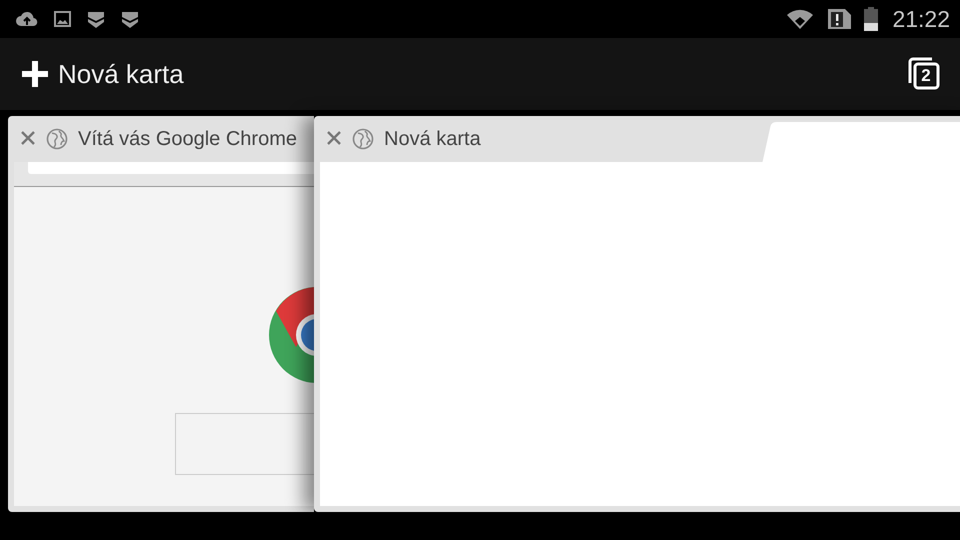 The image size is (960, 540). Describe the element at coordinates (187, 139) in the screenshot. I see `tab-title: Vítá vás Google Chrome` at that location.